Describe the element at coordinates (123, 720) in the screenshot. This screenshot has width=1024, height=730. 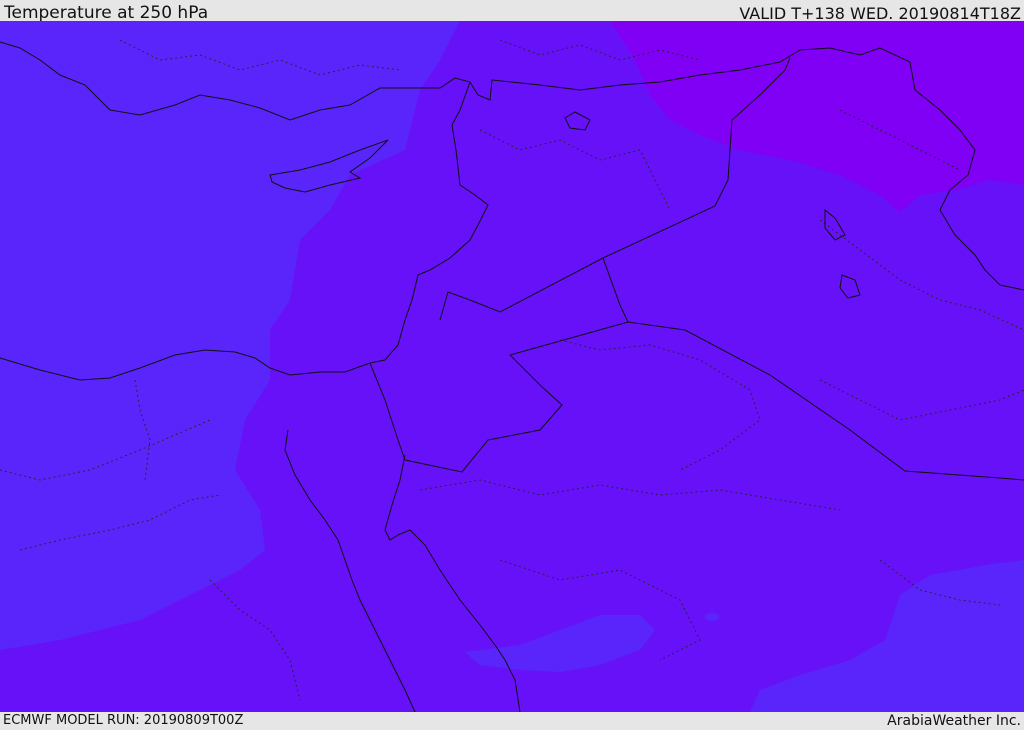
I see `model-run-label: ECMWF MODEL RUN: 20190809T00Z` at that location.